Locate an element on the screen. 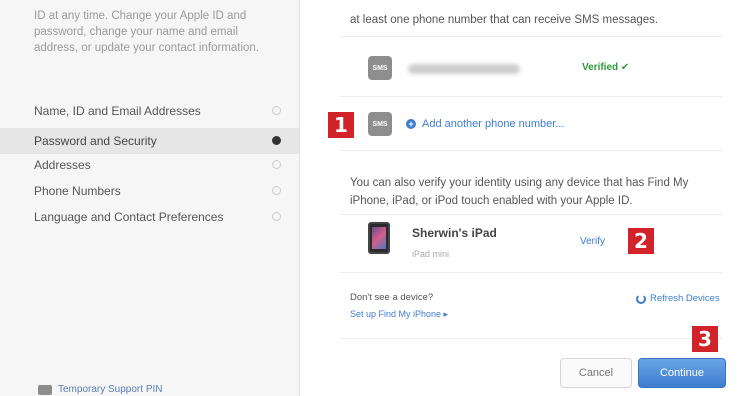 The height and width of the screenshot is (396, 742). sidebar-item-name-id-email: Name, ID and Email Addresses is located at coordinates (149, 111).